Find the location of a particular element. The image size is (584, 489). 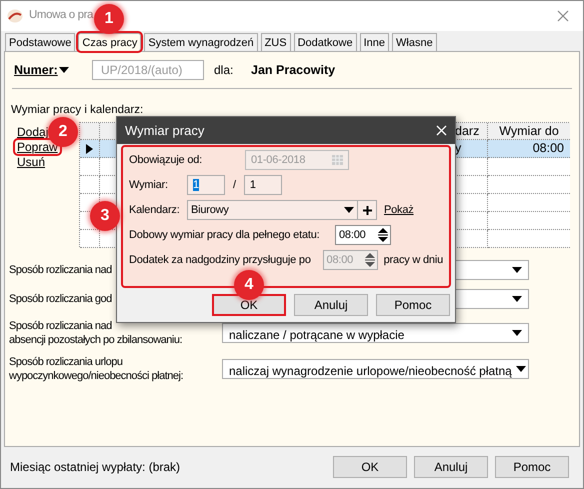

setting-label: Sposób rozliczania nad is located at coordinates (61, 269).